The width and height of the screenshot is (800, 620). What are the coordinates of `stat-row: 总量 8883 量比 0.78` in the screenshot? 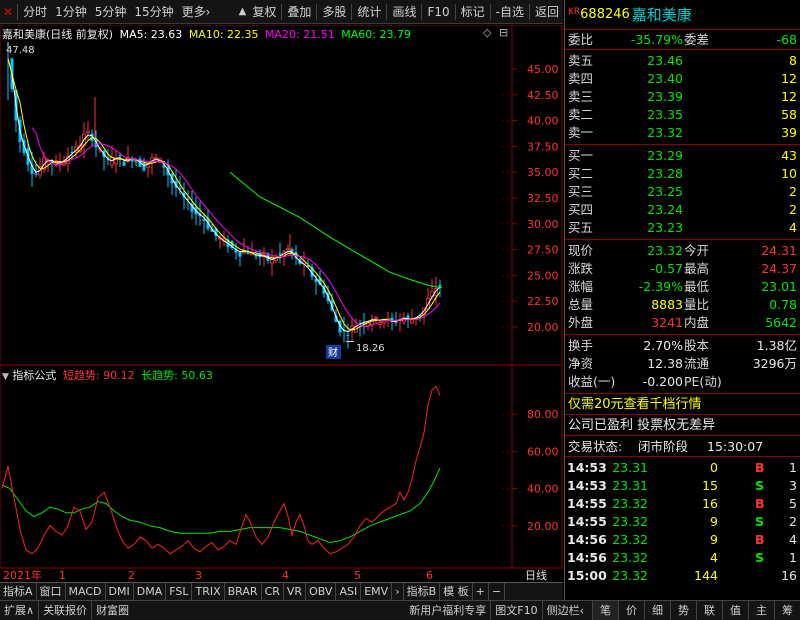 It's located at (682, 305).